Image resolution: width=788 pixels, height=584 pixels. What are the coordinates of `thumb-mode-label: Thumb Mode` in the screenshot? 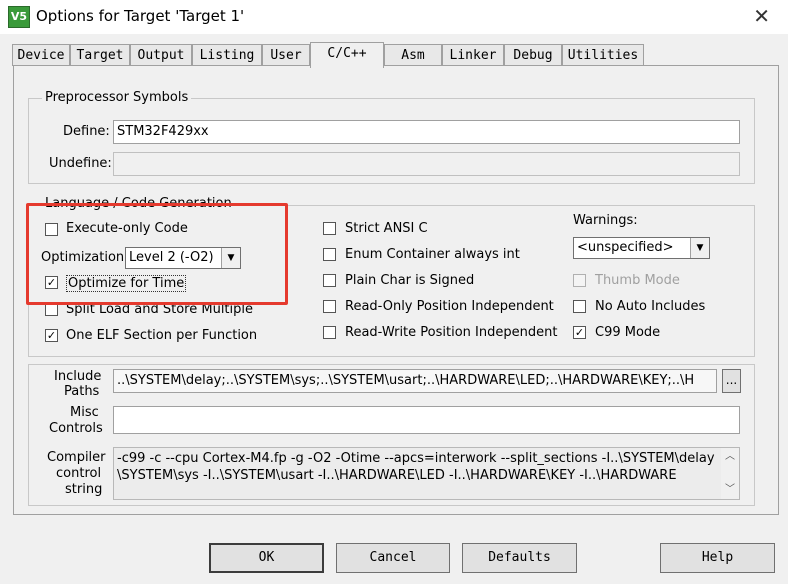 It's located at (637, 280).